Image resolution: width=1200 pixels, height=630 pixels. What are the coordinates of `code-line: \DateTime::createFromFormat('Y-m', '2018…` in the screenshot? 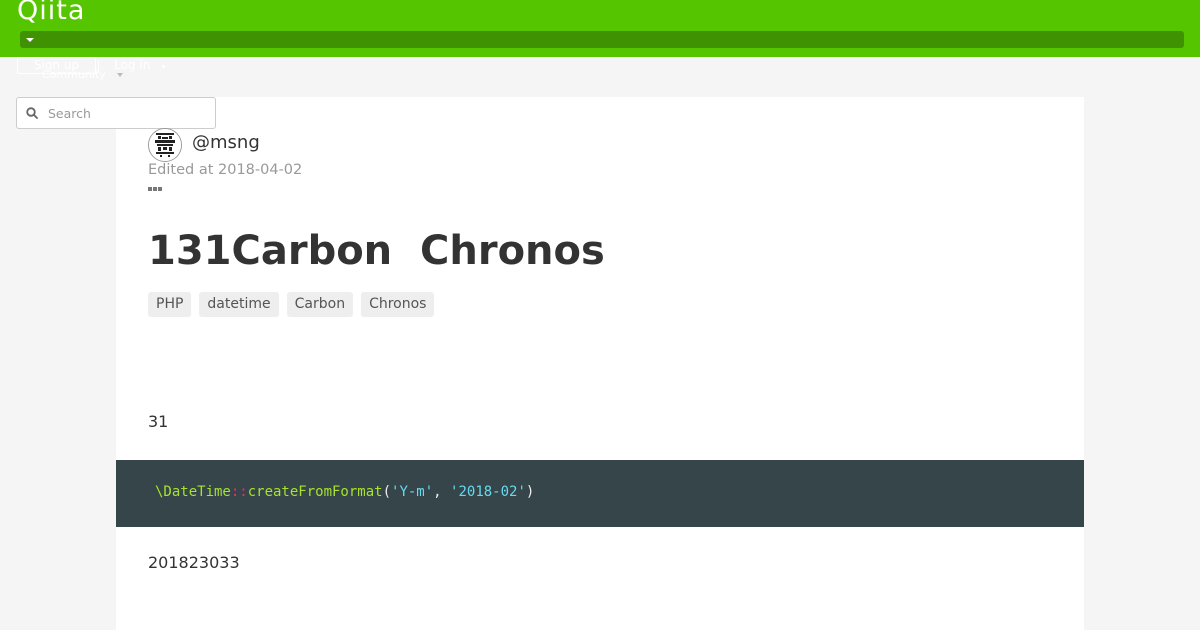 It's located at (344, 492).